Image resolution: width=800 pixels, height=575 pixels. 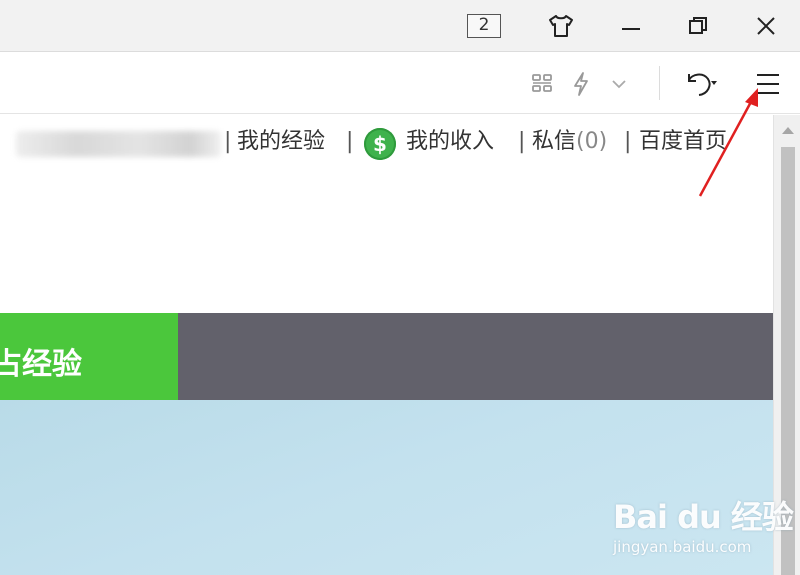 What do you see at coordinates (118, 144) in the screenshot?
I see `blurred-username` at bounding box center [118, 144].